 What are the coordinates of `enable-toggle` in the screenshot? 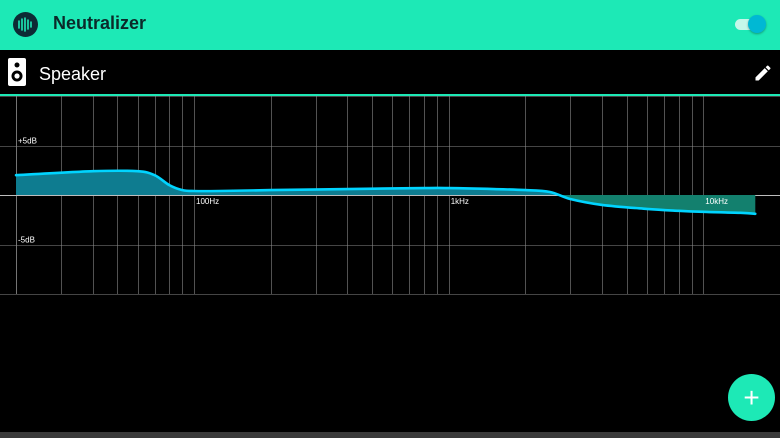 It's located at (750, 24).